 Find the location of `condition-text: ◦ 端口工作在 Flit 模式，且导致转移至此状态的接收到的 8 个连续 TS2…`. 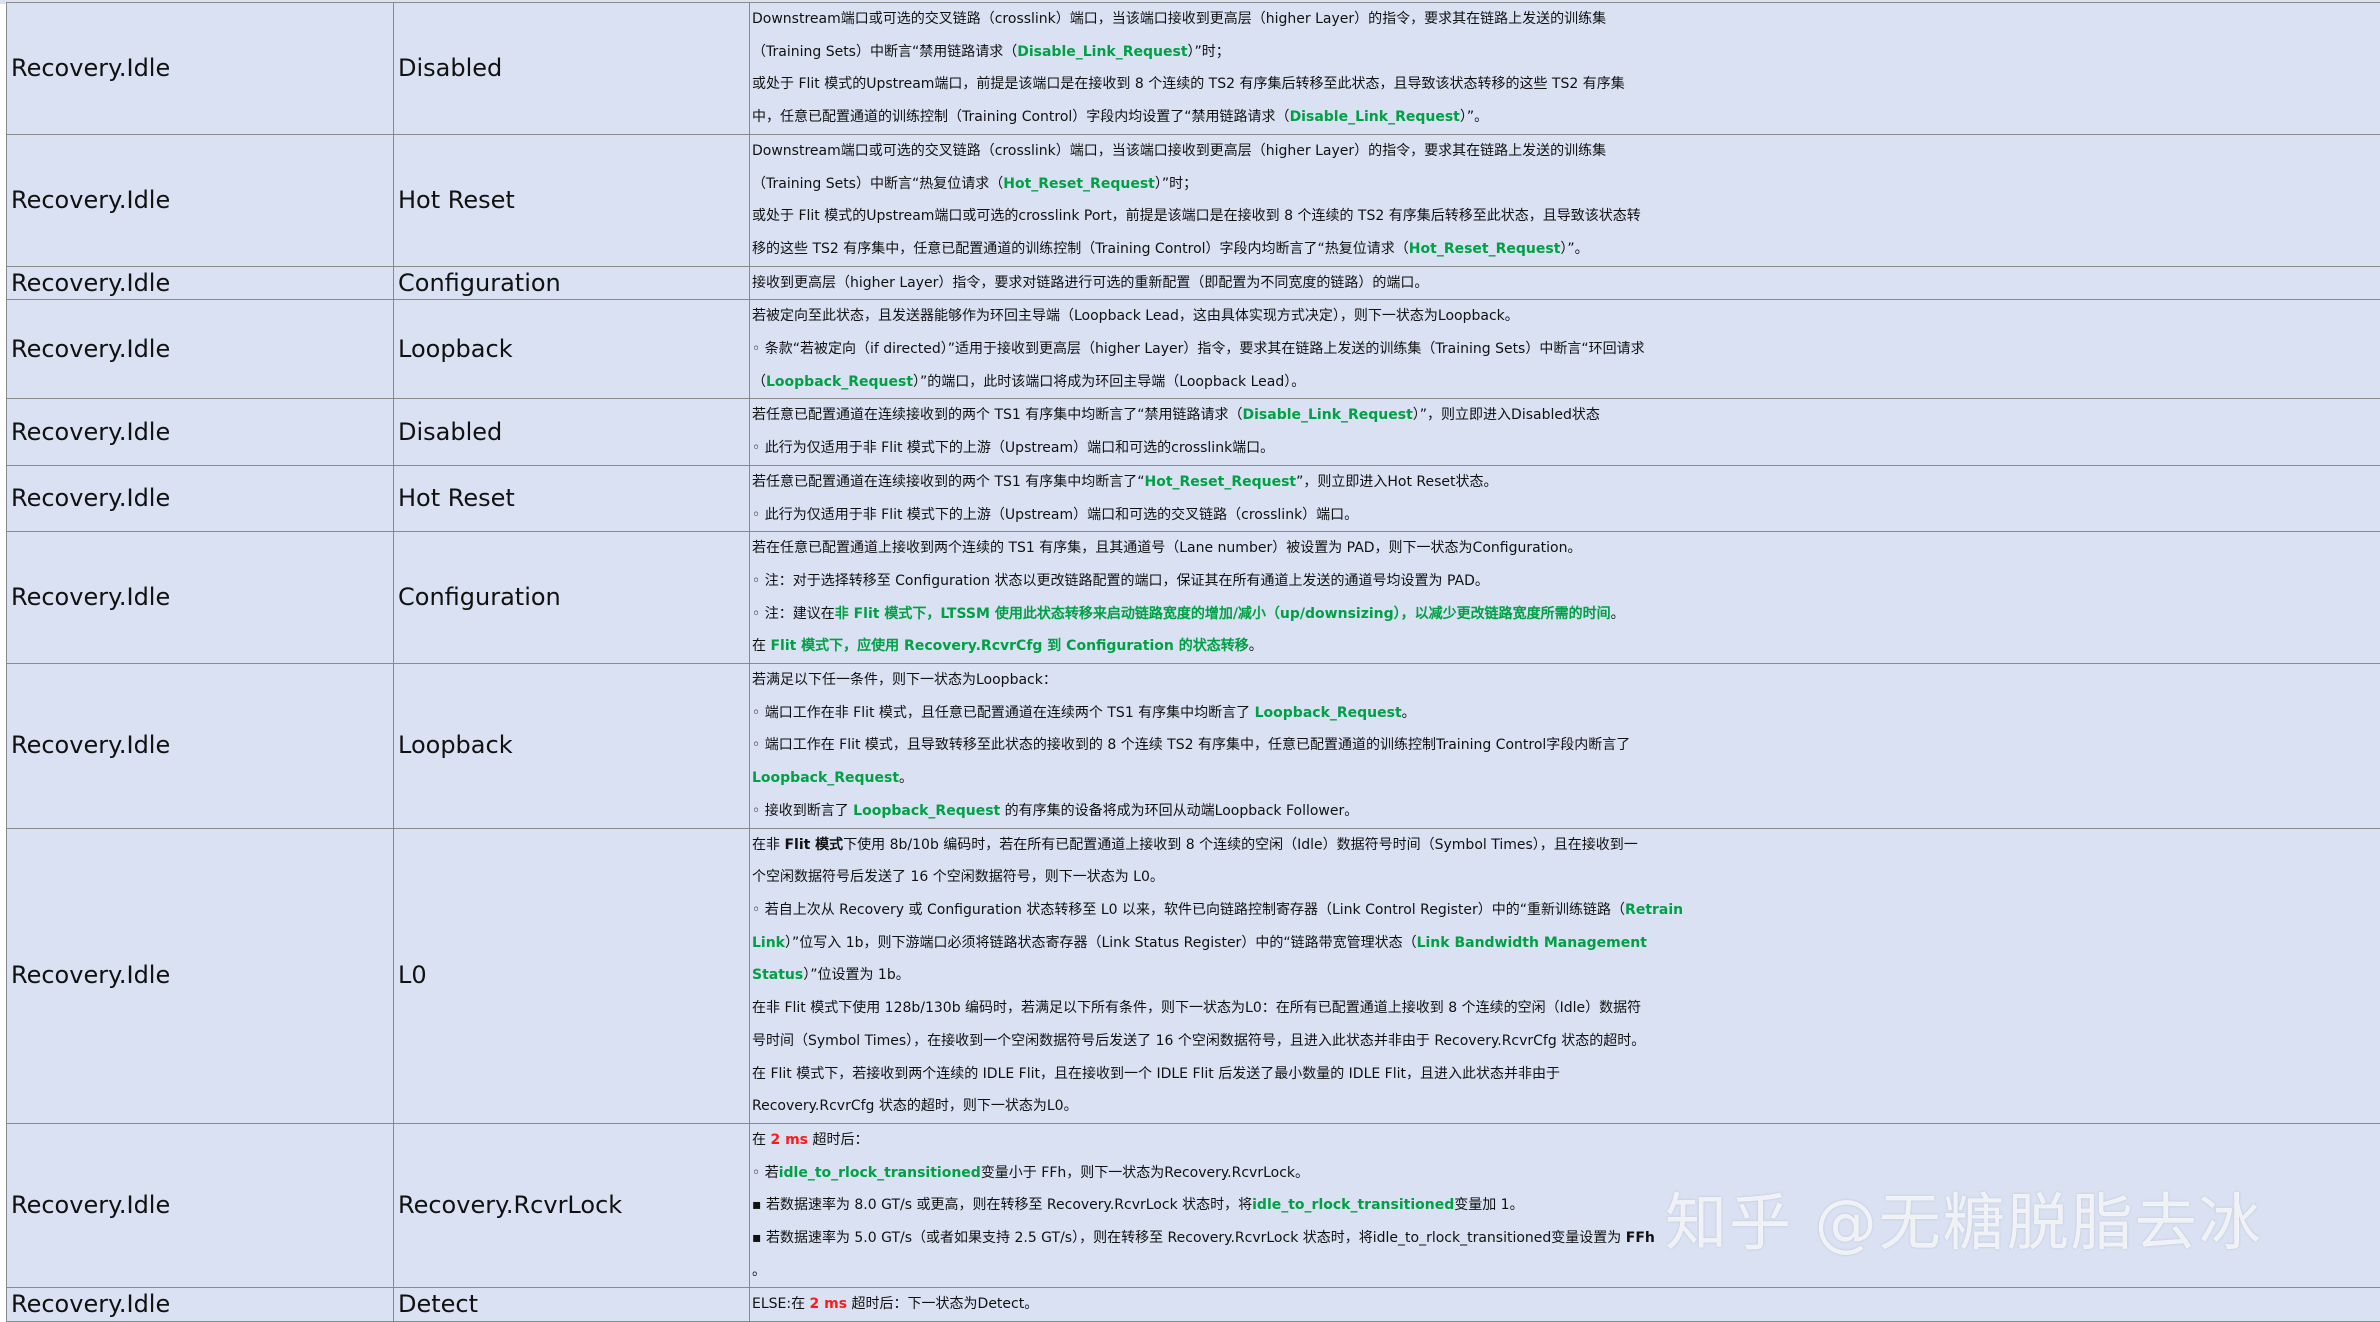

condition-text: ◦ 端口工作在 Flit 模式，且导致转移至此状态的接收到的 8 个连续 TS2… is located at coordinates (1191, 745).